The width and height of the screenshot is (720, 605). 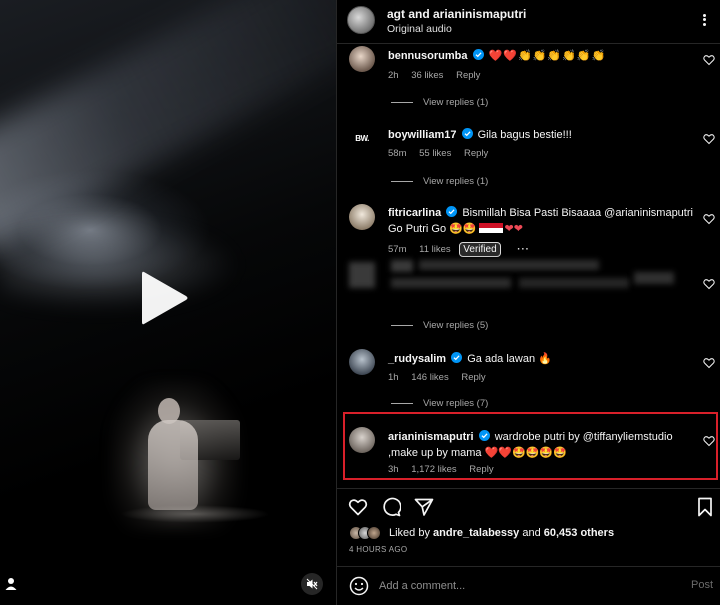 What do you see at coordinates (11, 584) in the screenshot?
I see `user-tag-icon` at bounding box center [11, 584].